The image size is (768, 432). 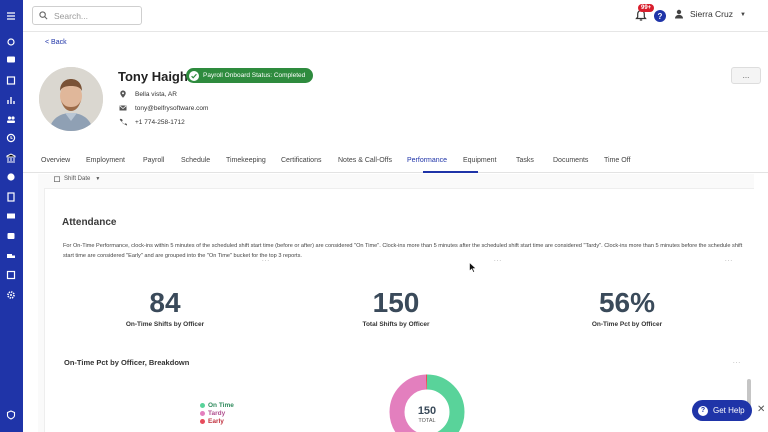 What do you see at coordinates (165, 302) in the screenshot?
I see `kpi-value: 84` at bounding box center [165, 302].